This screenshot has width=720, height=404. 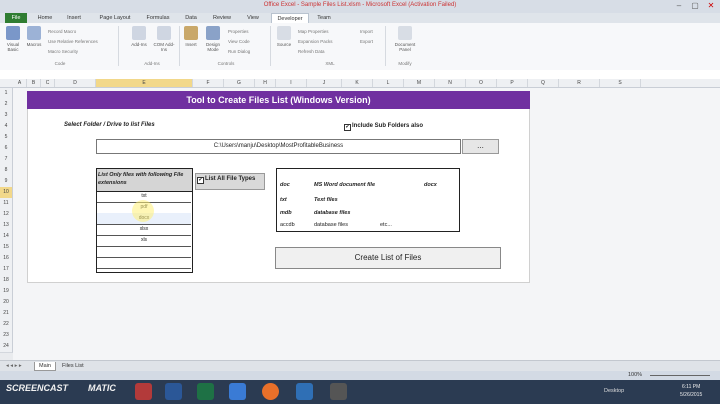 I want to click on row-header: 24, so click(x=6, y=347).